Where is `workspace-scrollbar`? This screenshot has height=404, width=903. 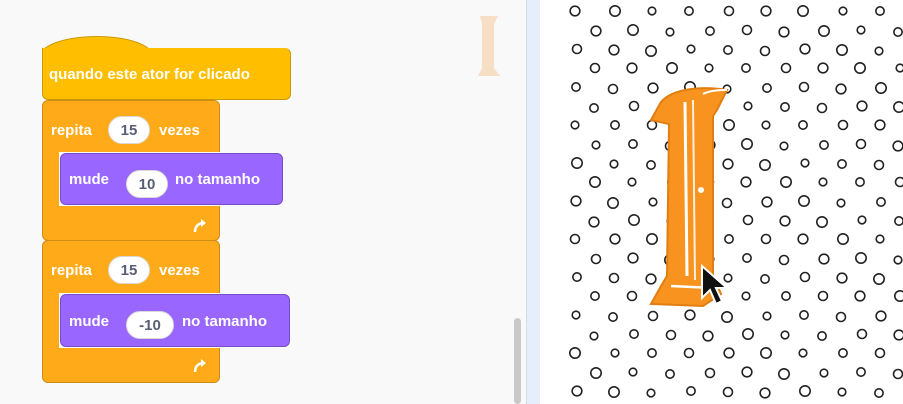
workspace-scrollbar is located at coordinates (517, 361).